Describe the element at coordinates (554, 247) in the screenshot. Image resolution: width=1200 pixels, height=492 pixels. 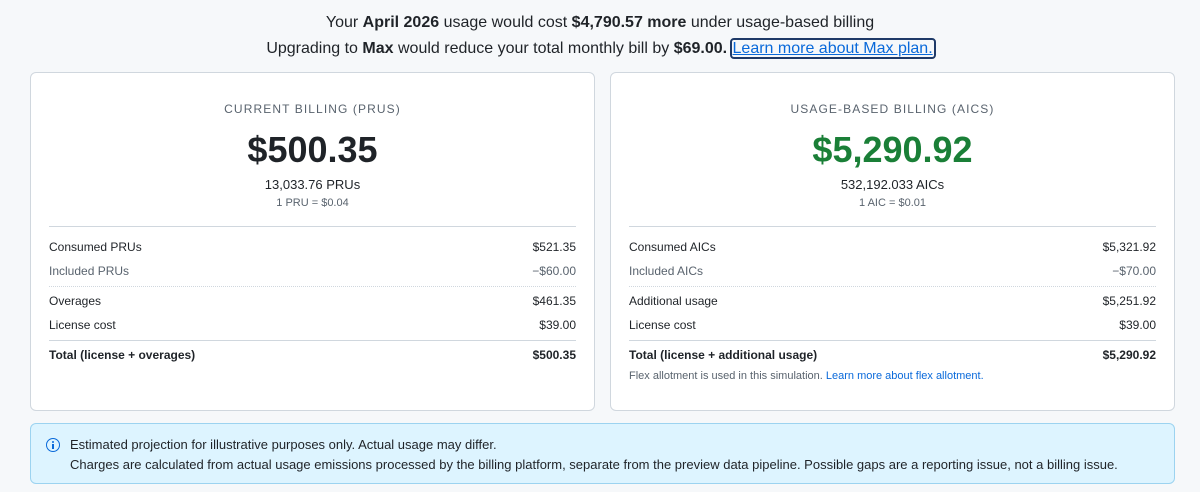
I see `row-value: $521.35` at that location.